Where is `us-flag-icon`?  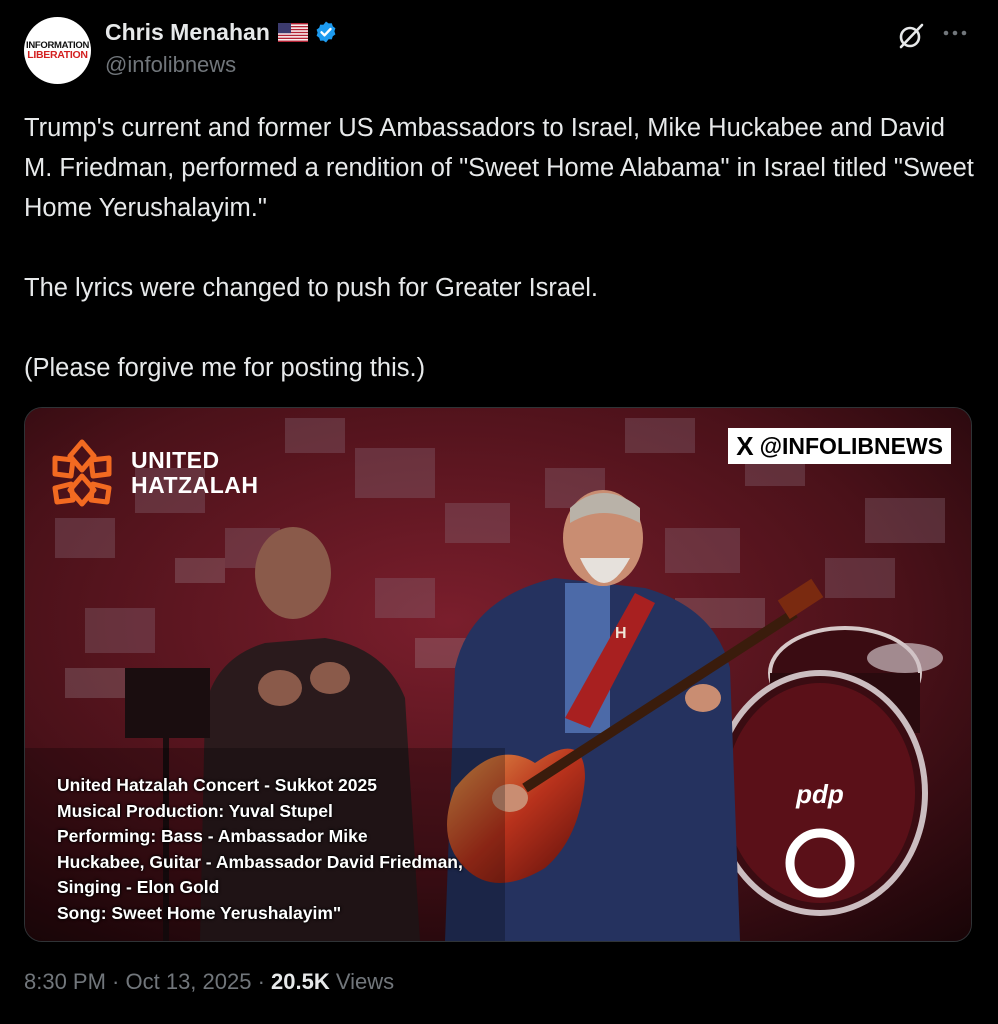 us-flag-icon is located at coordinates (292, 32).